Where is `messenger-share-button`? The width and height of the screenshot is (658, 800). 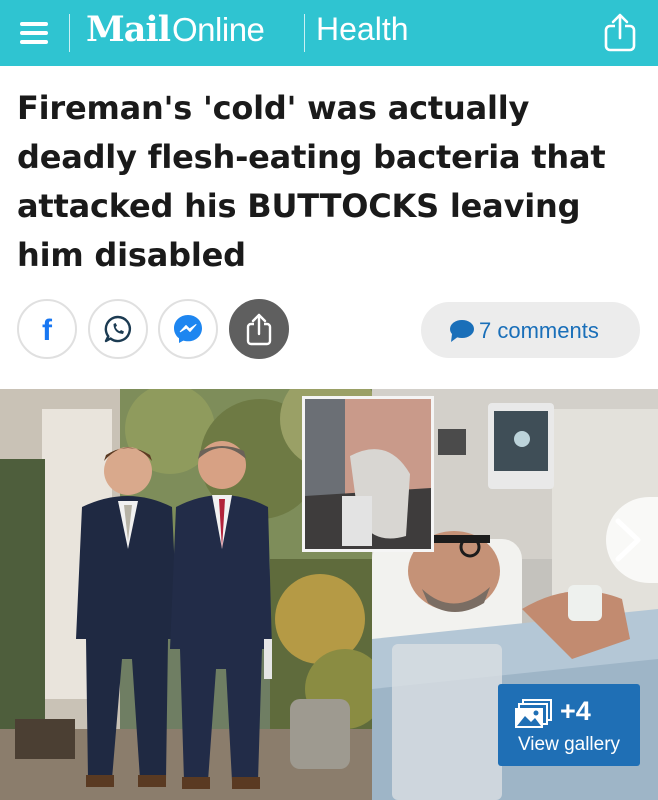
messenger-share-button is located at coordinates (188, 329).